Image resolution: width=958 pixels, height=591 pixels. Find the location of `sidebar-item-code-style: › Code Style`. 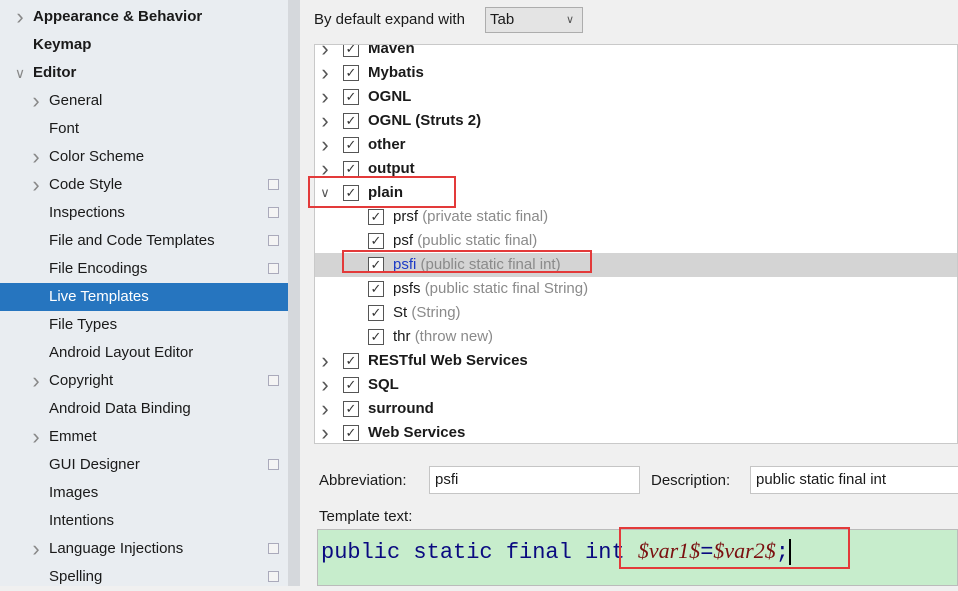

sidebar-item-code-style: › Code Style is located at coordinates (144, 185).